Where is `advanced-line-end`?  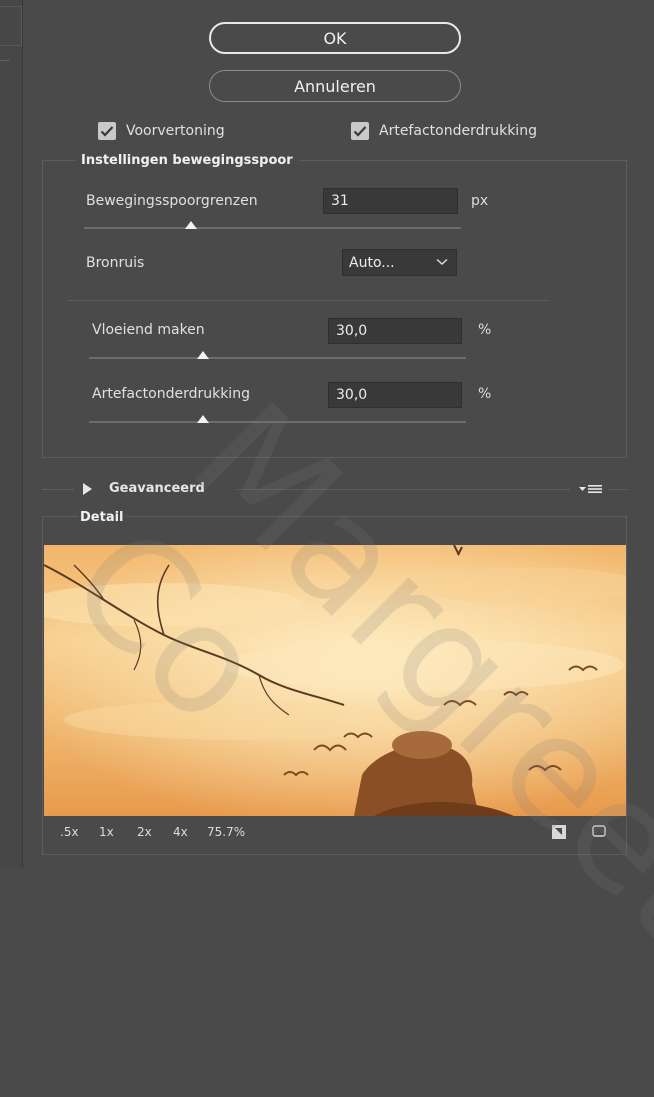
advanced-line-end is located at coordinates (617, 489).